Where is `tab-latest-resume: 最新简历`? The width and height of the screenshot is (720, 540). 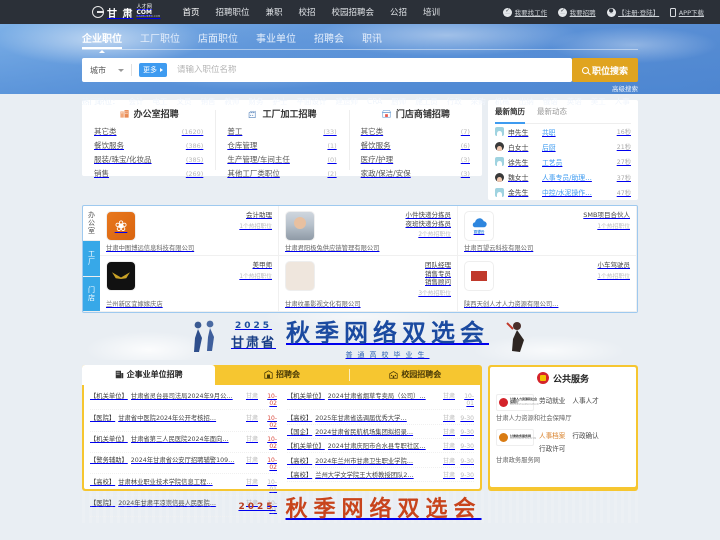 tab-latest-resume: 最新简历 is located at coordinates (510, 115).